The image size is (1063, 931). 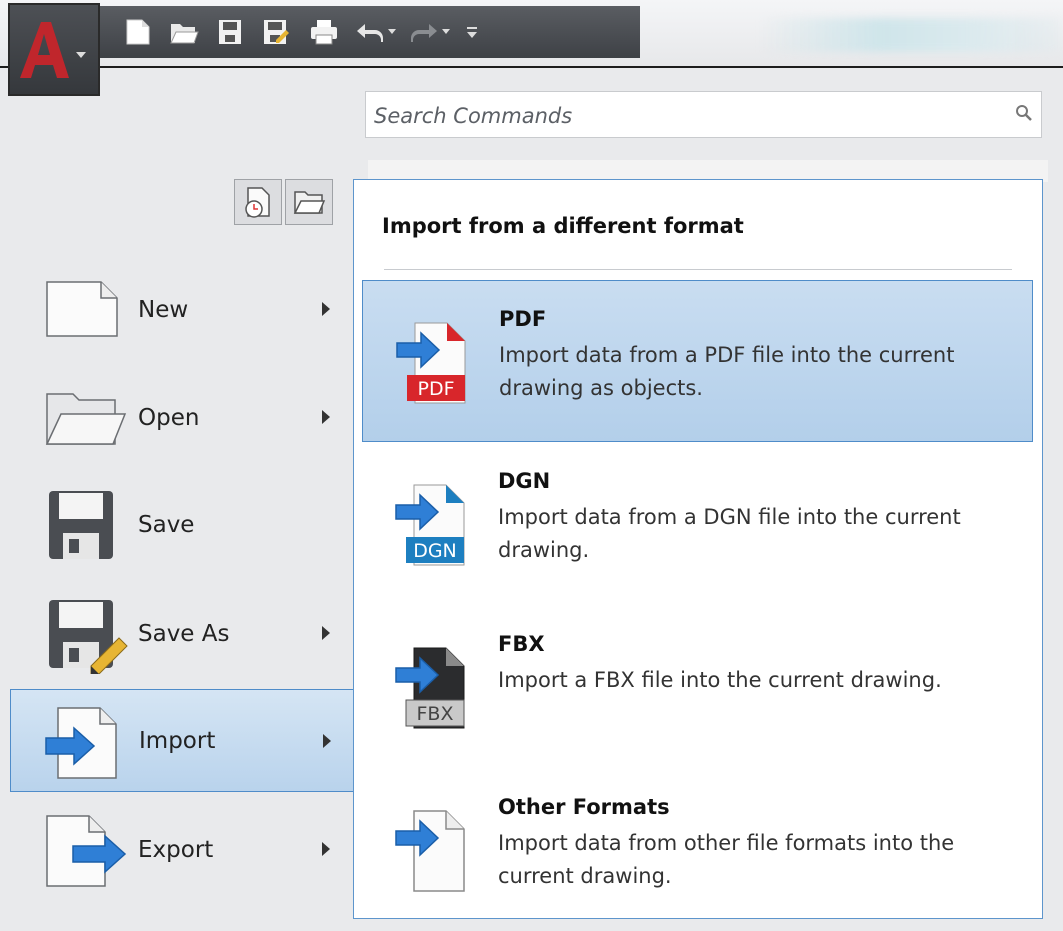 What do you see at coordinates (1024, 115) in the screenshot?
I see `search-icon` at bounding box center [1024, 115].